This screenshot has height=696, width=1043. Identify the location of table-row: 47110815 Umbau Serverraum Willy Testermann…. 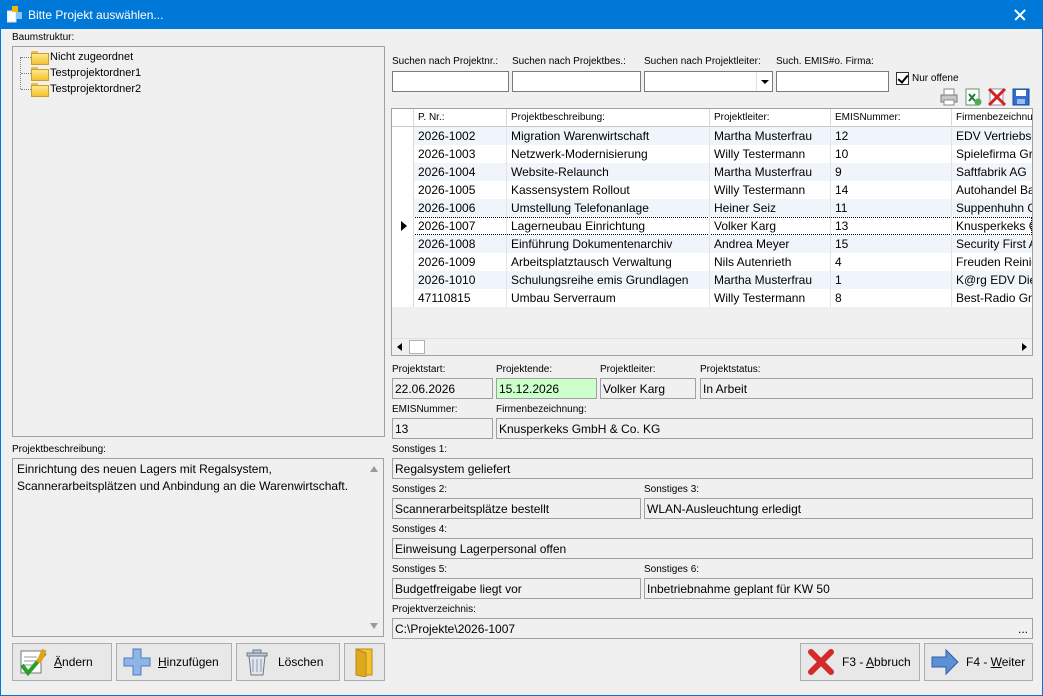
(712, 298).